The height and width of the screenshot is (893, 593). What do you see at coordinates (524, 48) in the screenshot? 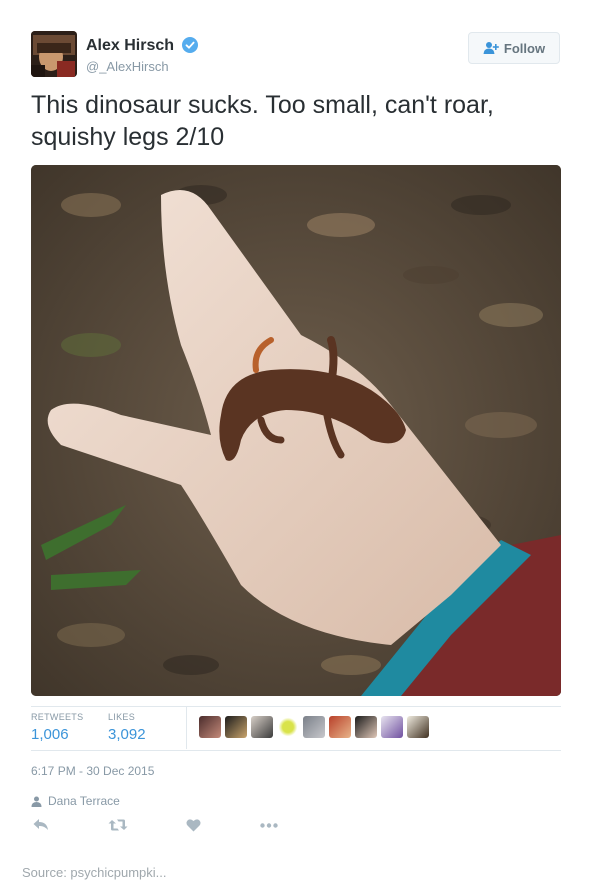
I see `follow-label: Follow` at bounding box center [524, 48].